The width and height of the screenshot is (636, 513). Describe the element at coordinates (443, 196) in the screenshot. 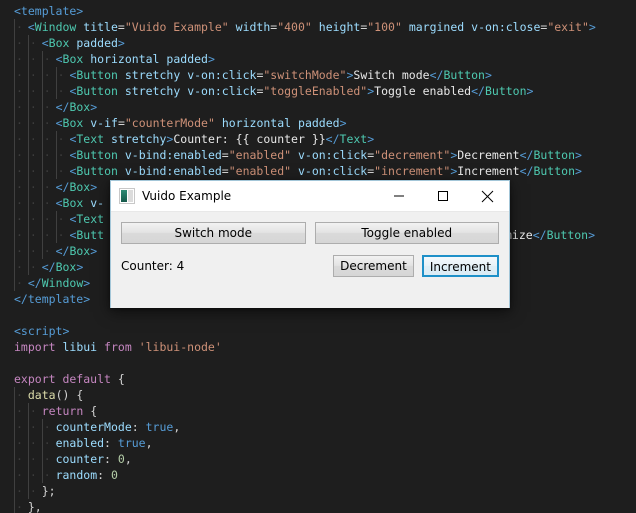

I see `maximize-button` at that location.